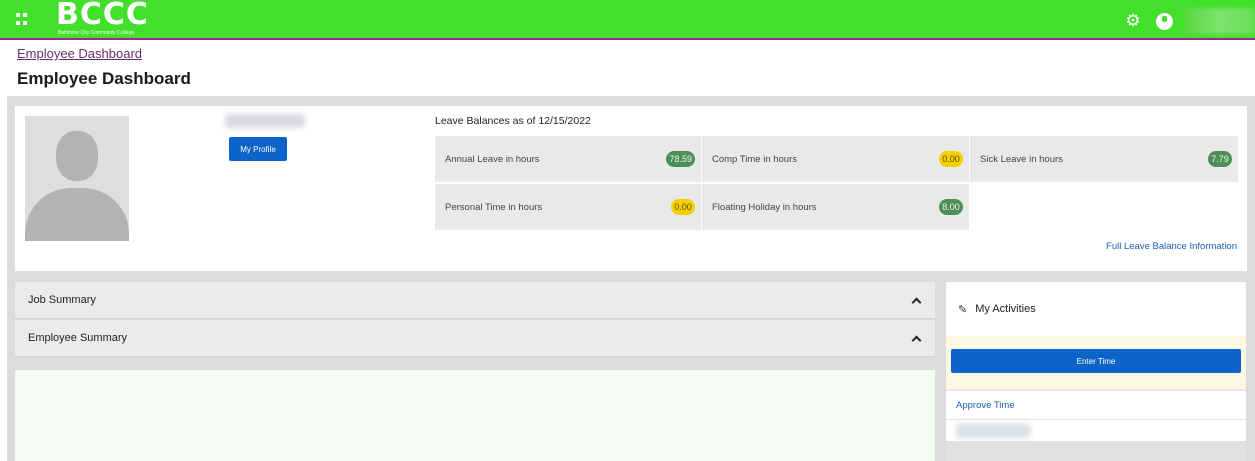 Image resolution: width=1255 pixels, height=461 pixels. What do you see at coordinates (568, 159) in the screenshot?
I see `leave-item-annual: Annual Leave in hours 78.59` at bounding box center [568, 159].